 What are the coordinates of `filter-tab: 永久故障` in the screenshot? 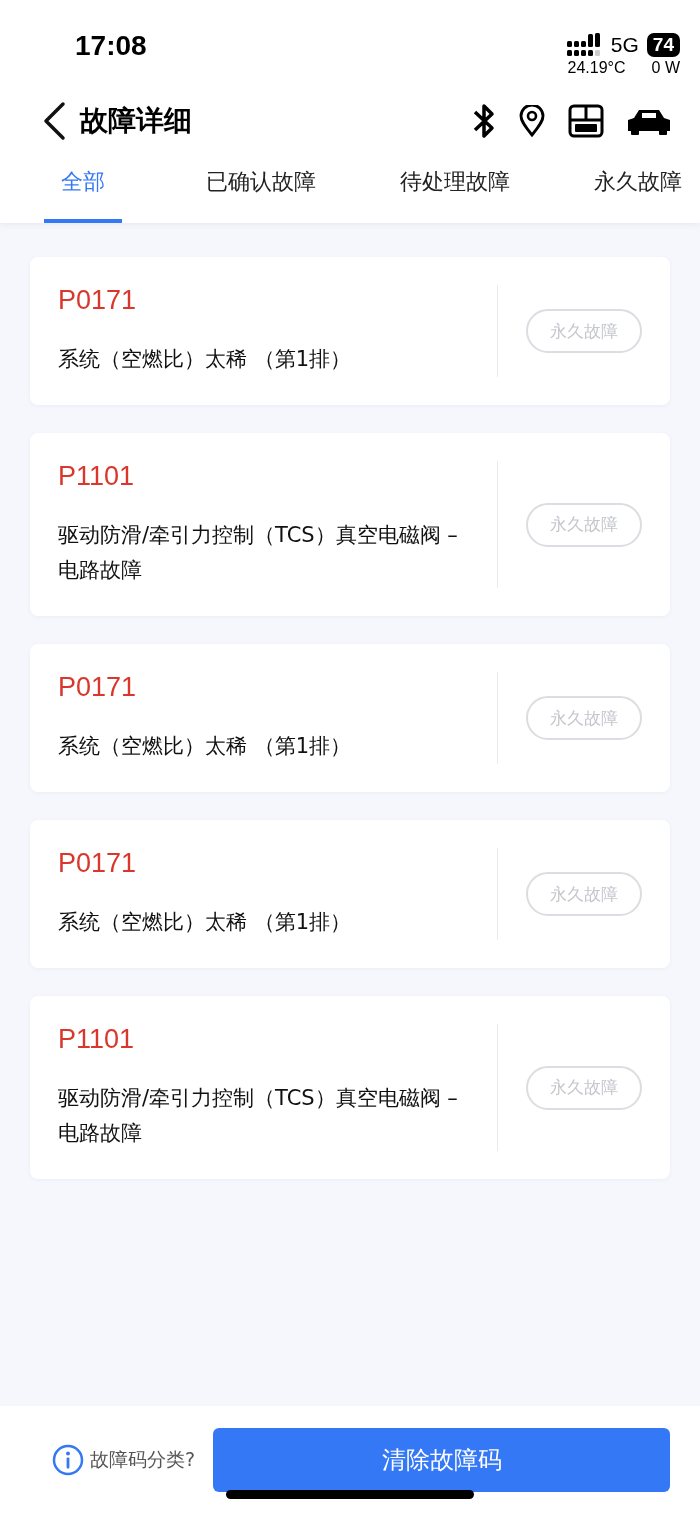 It's located at (638, 190).